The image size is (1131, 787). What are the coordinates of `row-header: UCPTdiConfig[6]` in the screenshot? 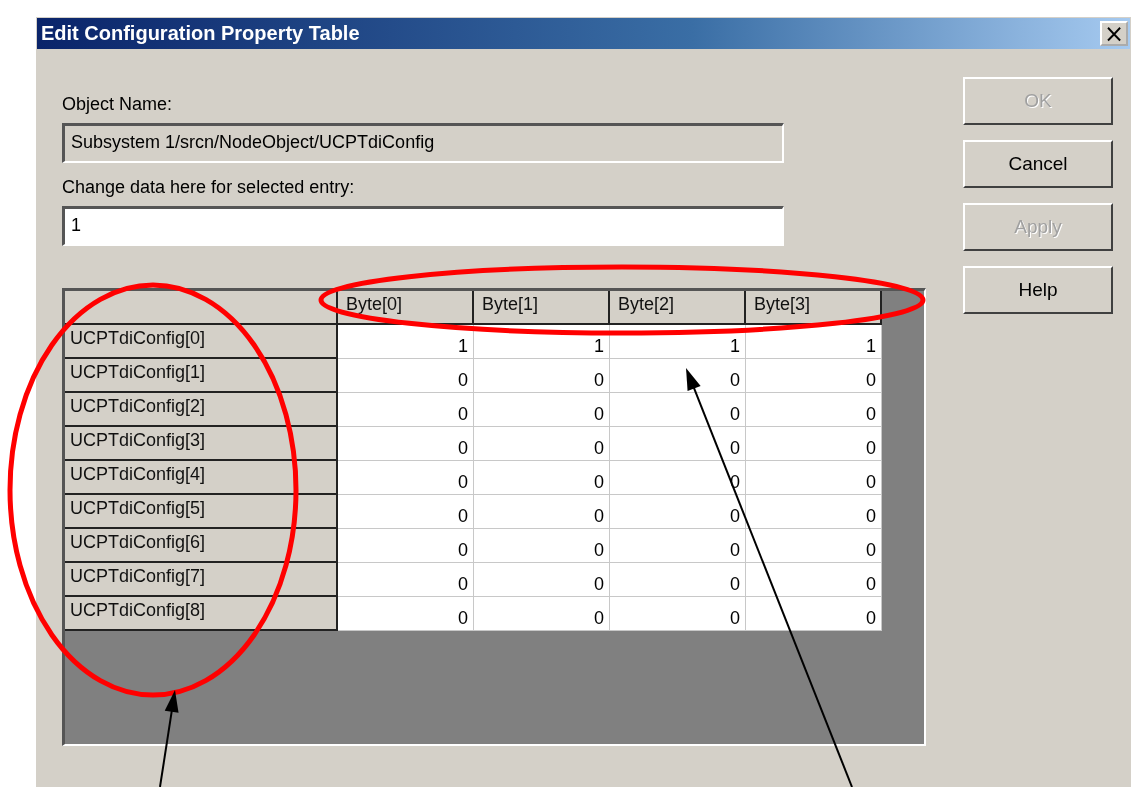 It's located at (201, 546).